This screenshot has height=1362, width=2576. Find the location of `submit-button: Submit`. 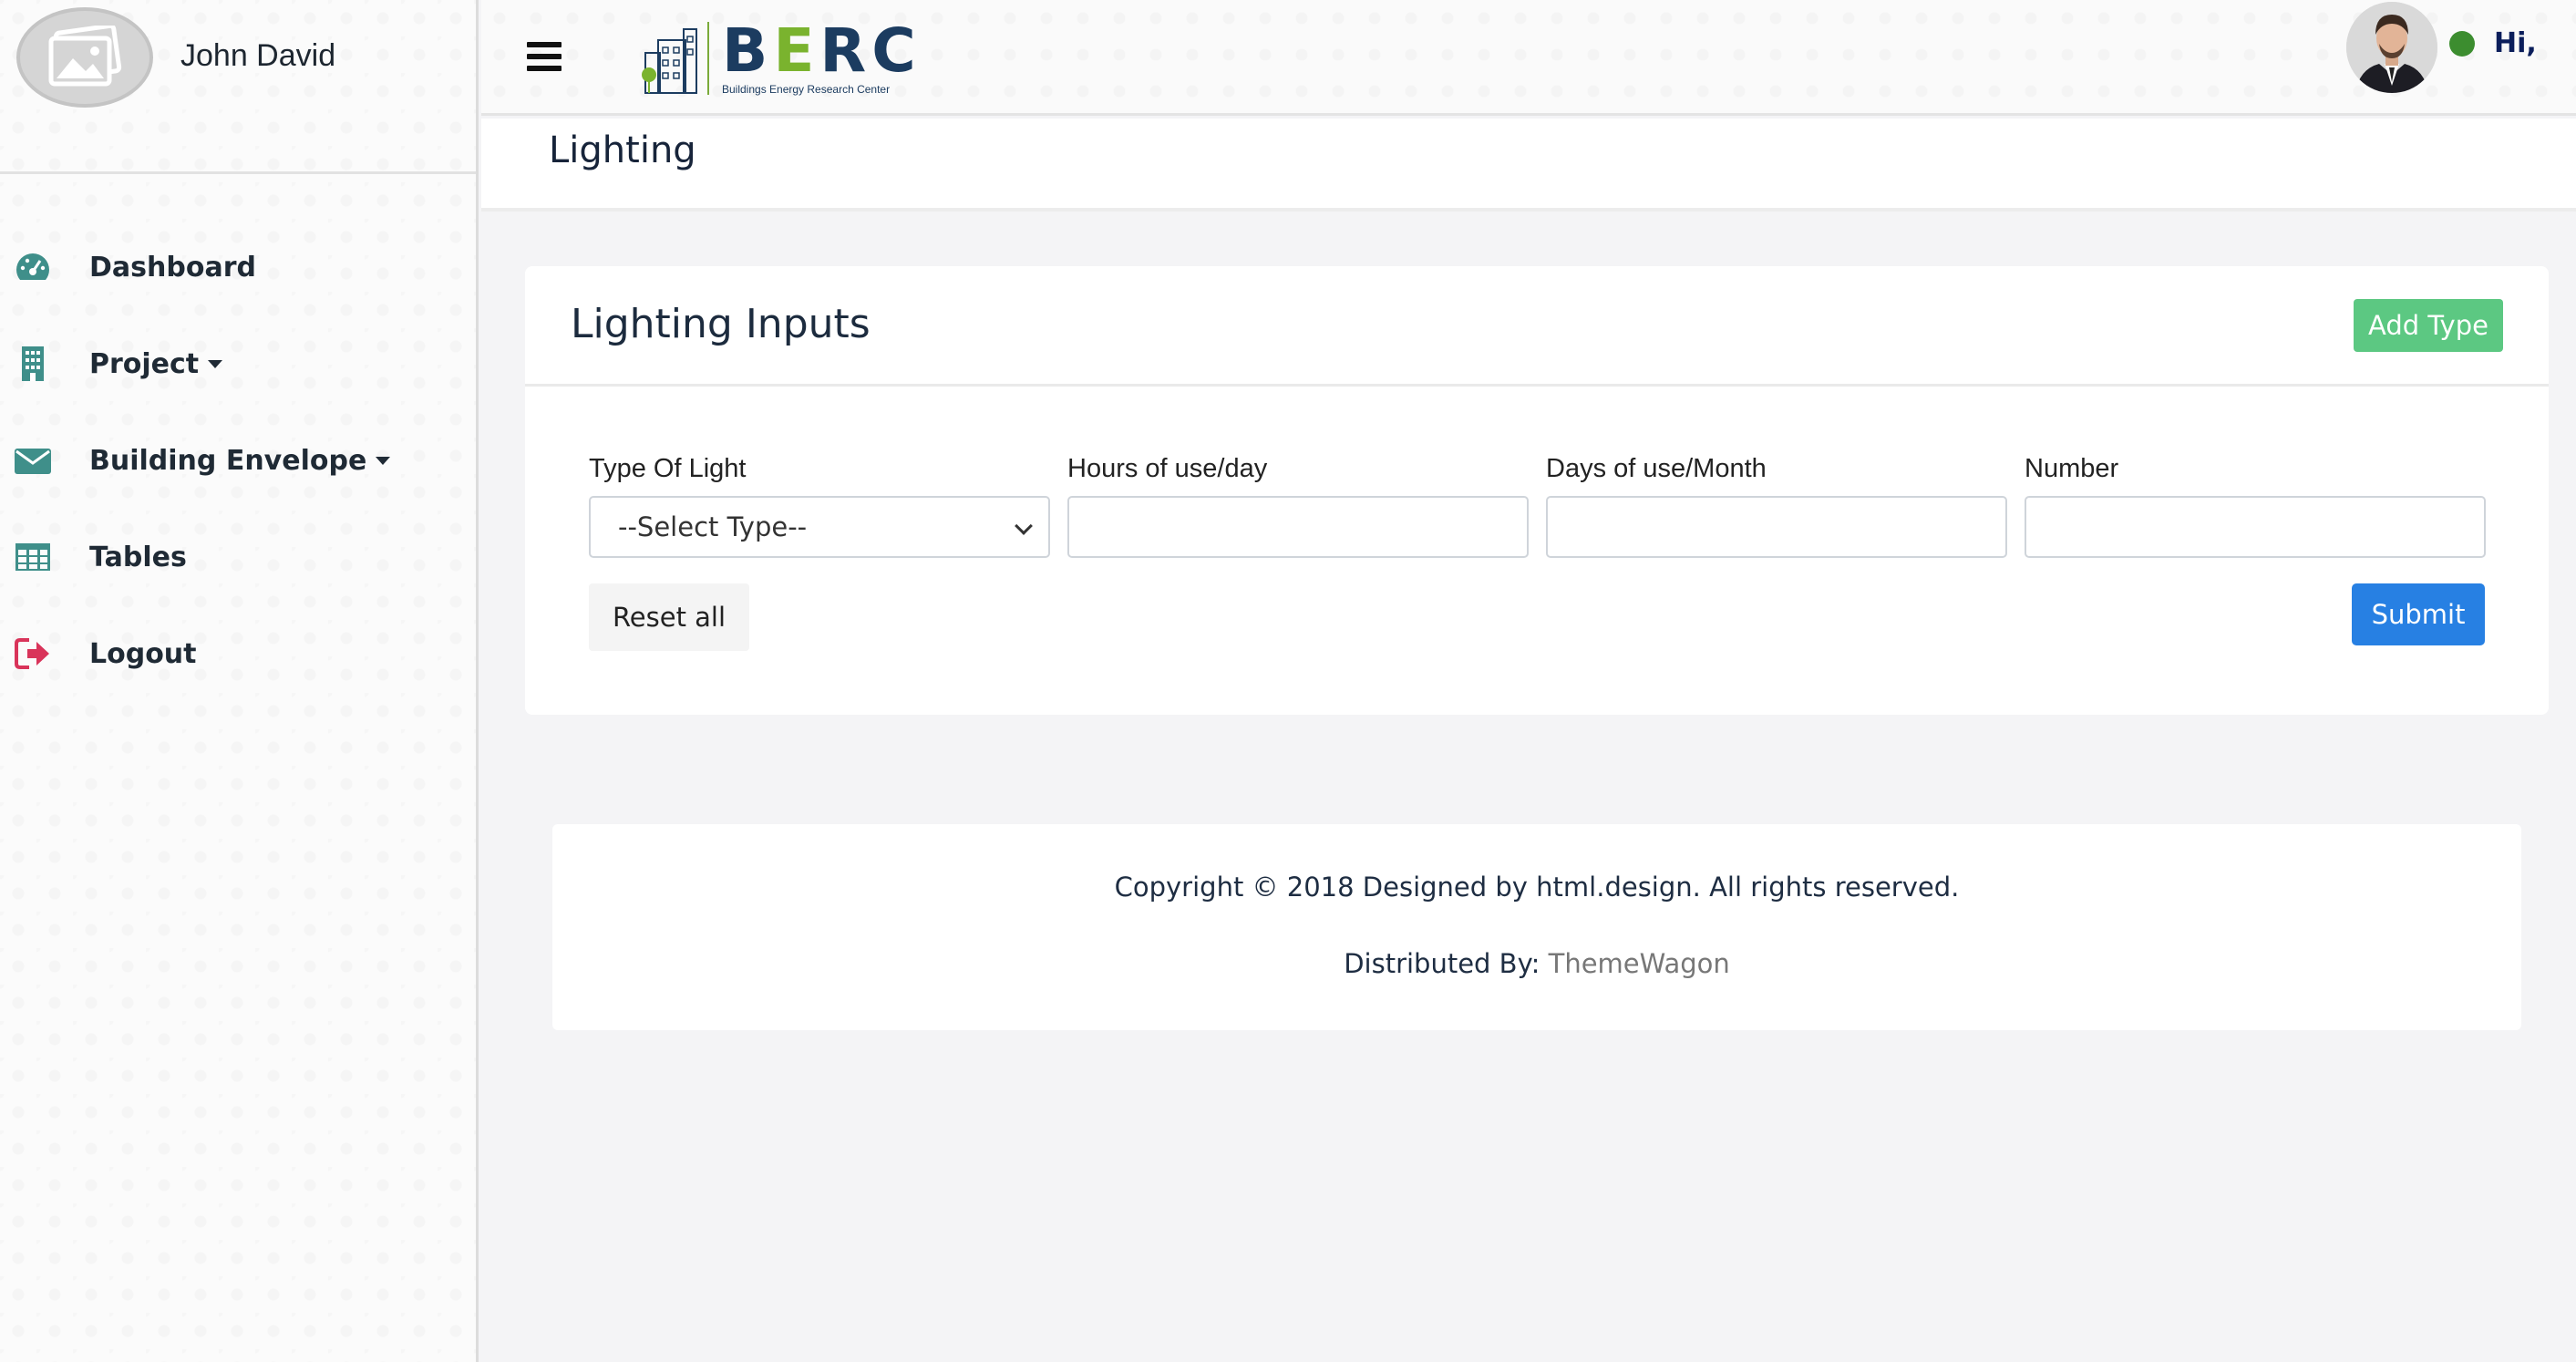

submit-button: Submit is located at coordinates (2418, 614).